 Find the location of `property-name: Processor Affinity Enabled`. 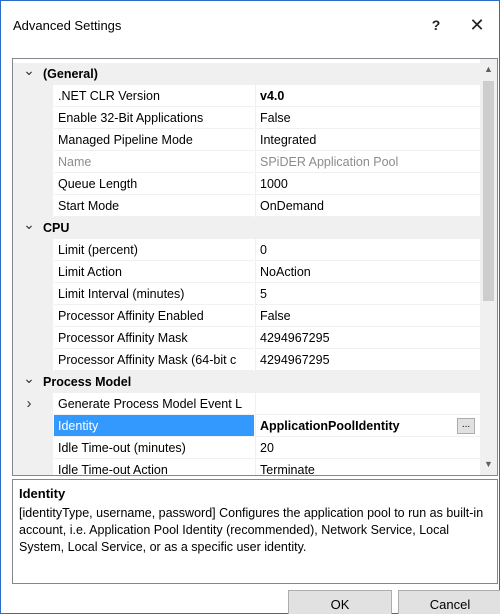

property-name: Processor Affinity Enabled is located at coordinates (154, 316).